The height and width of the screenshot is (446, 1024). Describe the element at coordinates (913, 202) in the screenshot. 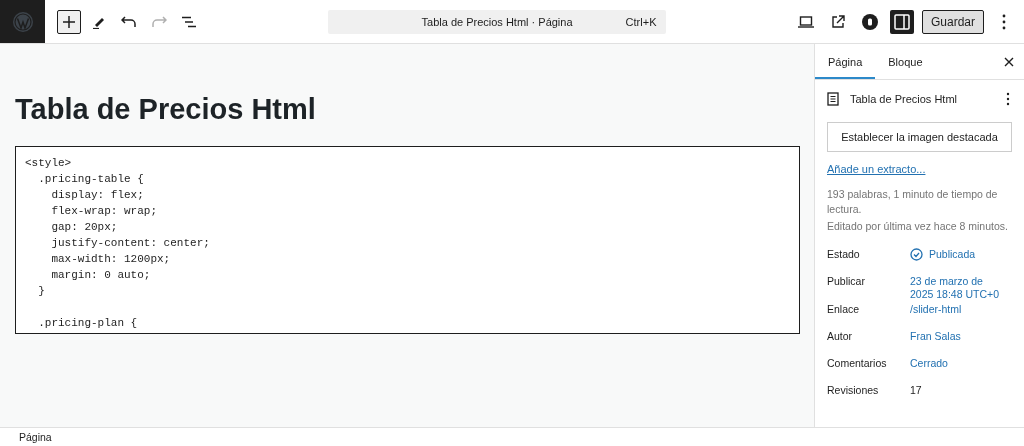

I see `word-count-text: 193 palabras, 1 minuto de tiempo de lectura.` at that location.